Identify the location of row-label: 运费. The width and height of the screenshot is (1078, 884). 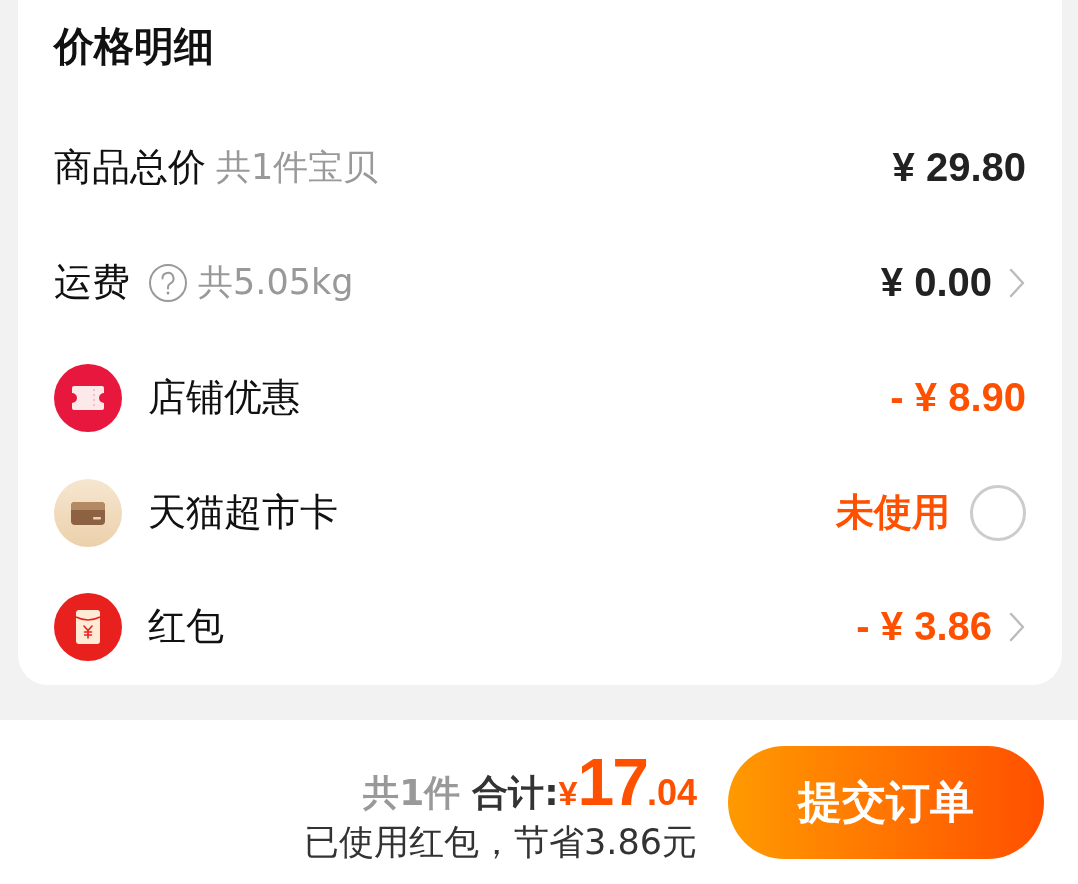
(92, 282).